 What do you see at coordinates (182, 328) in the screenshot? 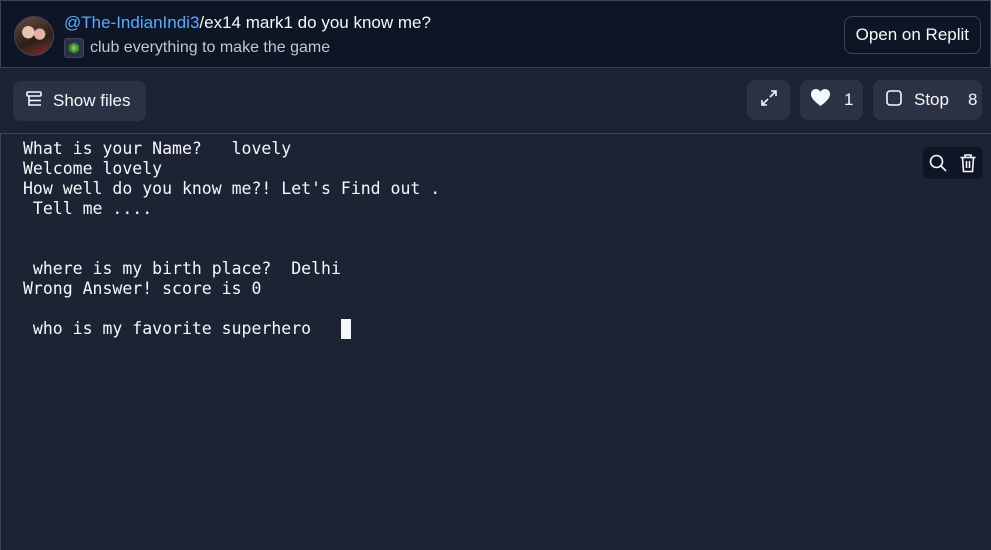
I see `console-line: who is my favorite superhero` at bounding box center [182, 328].